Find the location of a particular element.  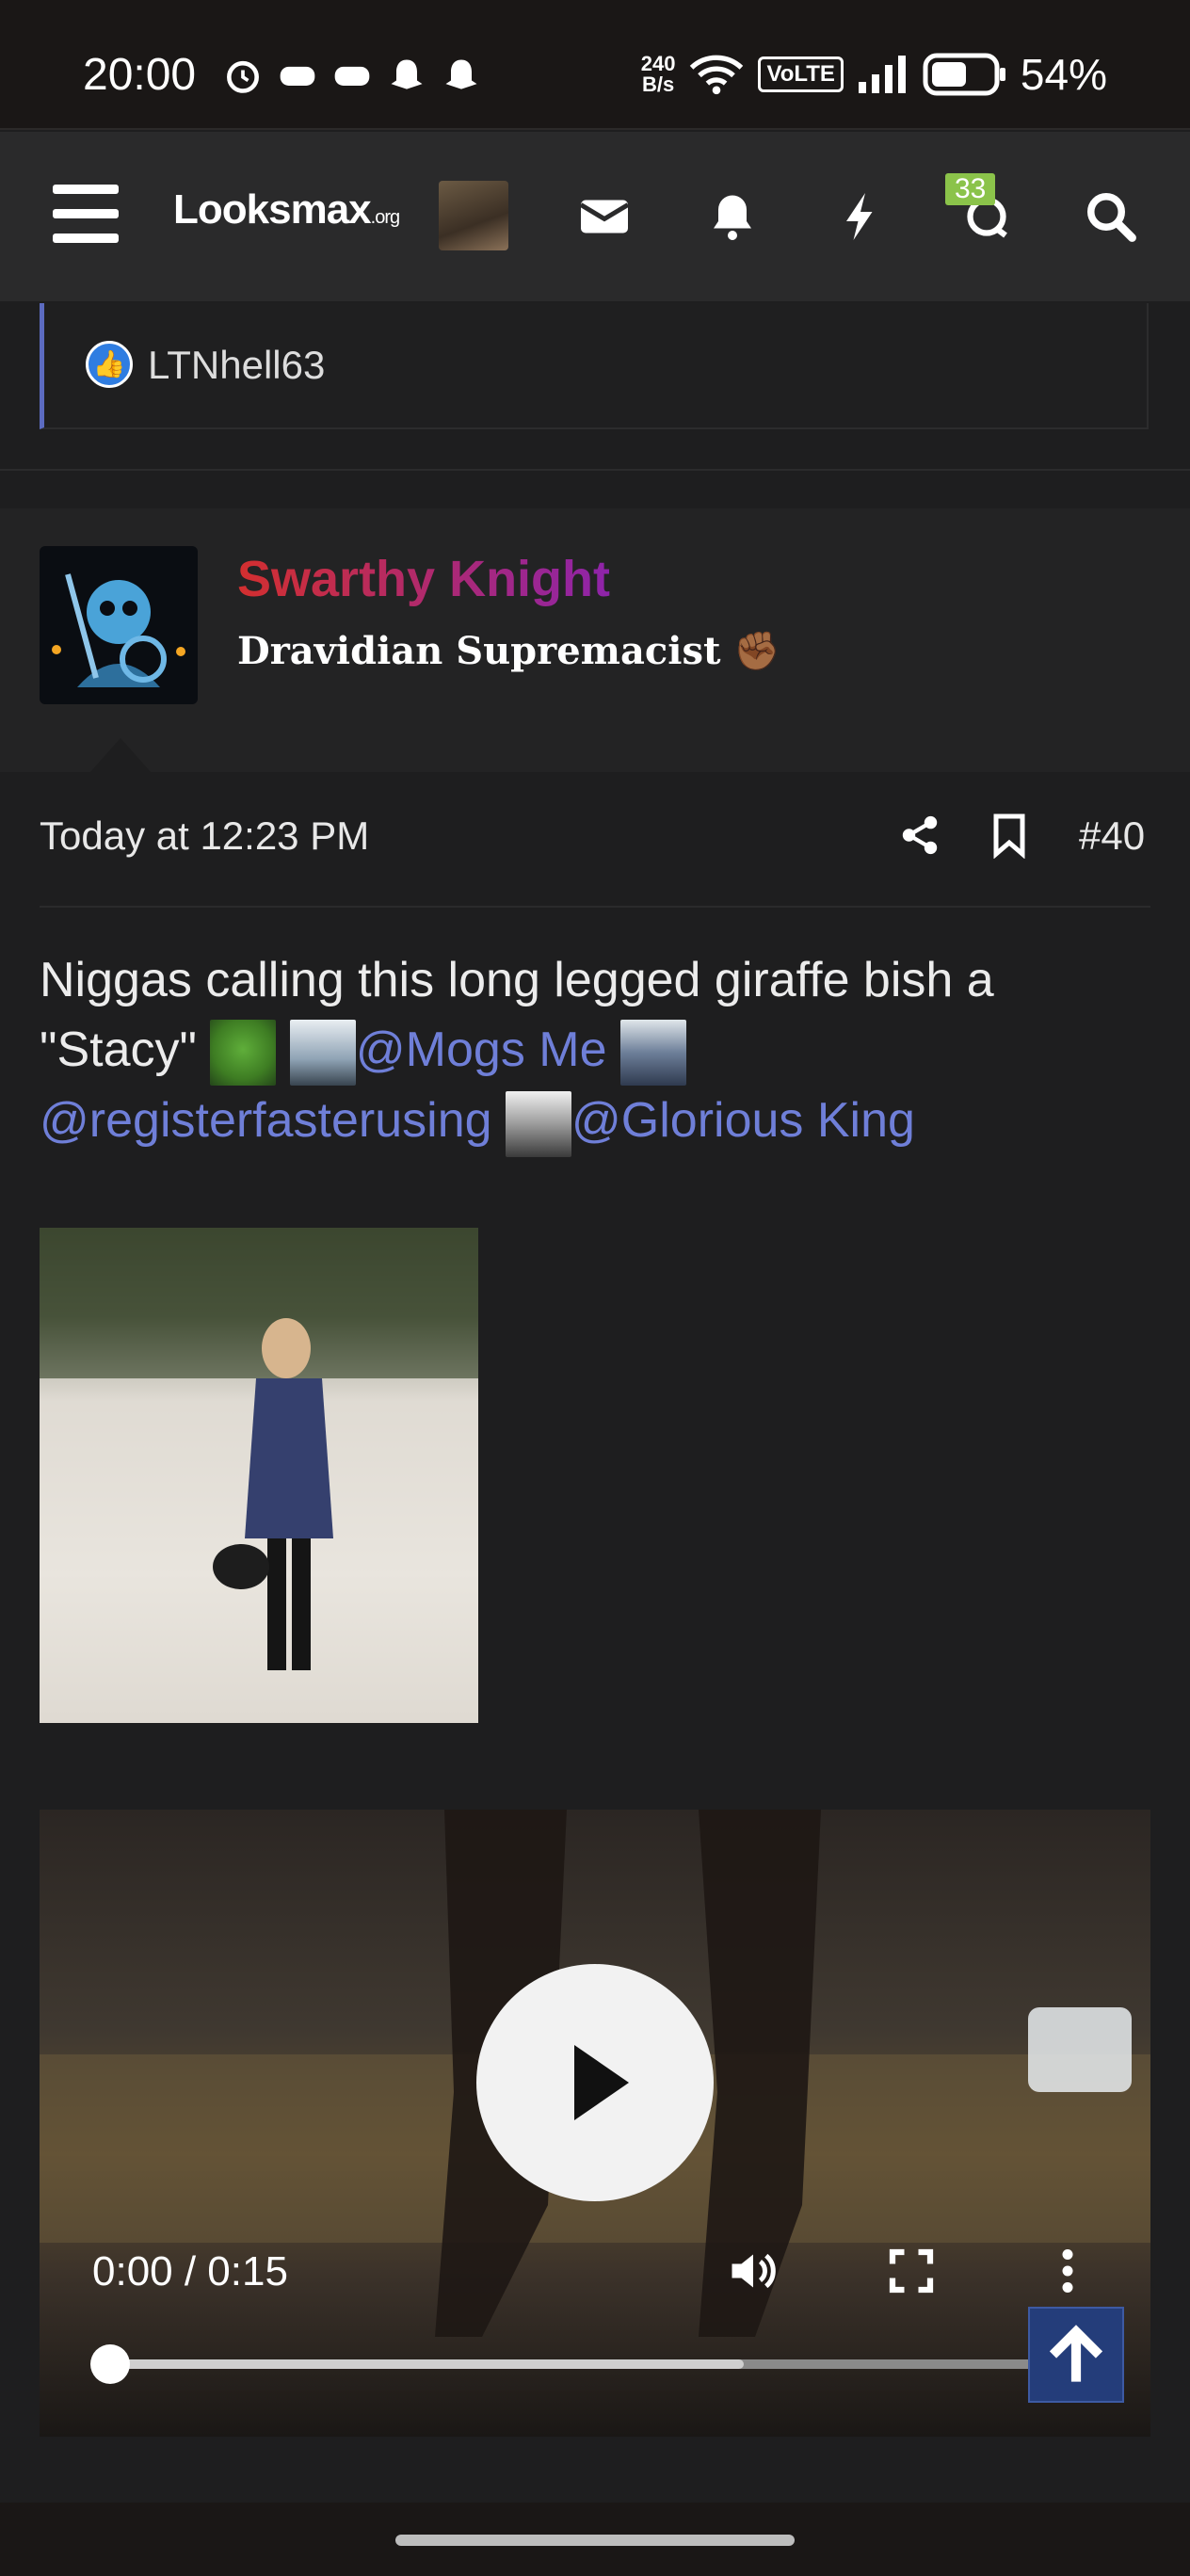

video-progress-track is located at coordinates (598, 2364).